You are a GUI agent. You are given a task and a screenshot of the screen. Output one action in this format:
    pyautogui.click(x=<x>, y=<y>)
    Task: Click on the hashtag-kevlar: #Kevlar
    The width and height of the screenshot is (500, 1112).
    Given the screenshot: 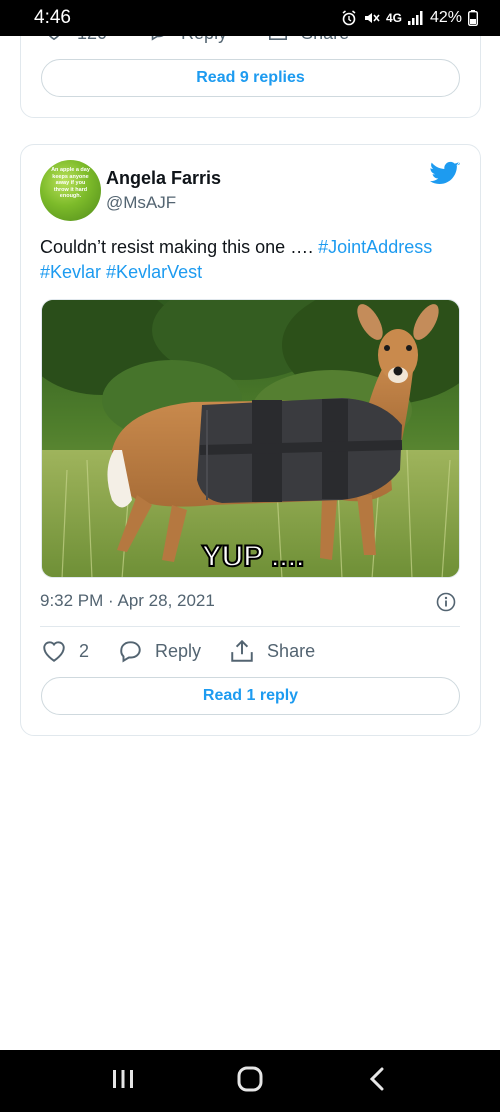 What is the action you would take?
    pyautogui.click(x=70, y=272)
    